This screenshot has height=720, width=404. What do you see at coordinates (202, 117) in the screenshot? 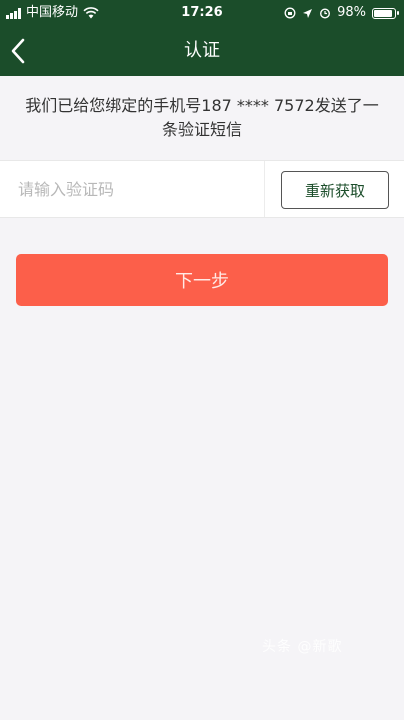
I see `sms-notice-text: 我们已给您绑定的手机号187 **** 7572发送了一条验证短信` at bounding box center [202, 117].